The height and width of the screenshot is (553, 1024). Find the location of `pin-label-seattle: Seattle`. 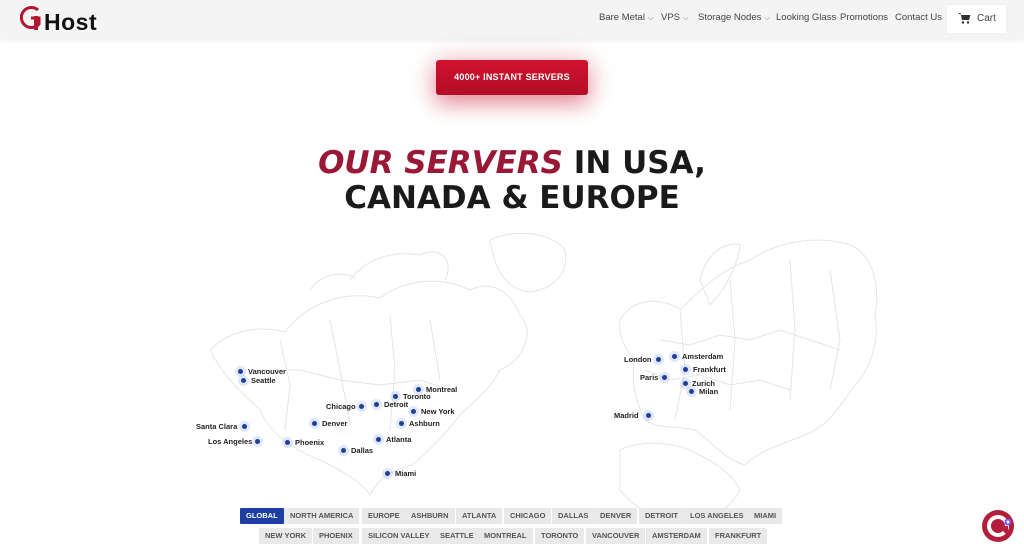

pin-label-seattle: Seattle is located at coordinates (263, 380).